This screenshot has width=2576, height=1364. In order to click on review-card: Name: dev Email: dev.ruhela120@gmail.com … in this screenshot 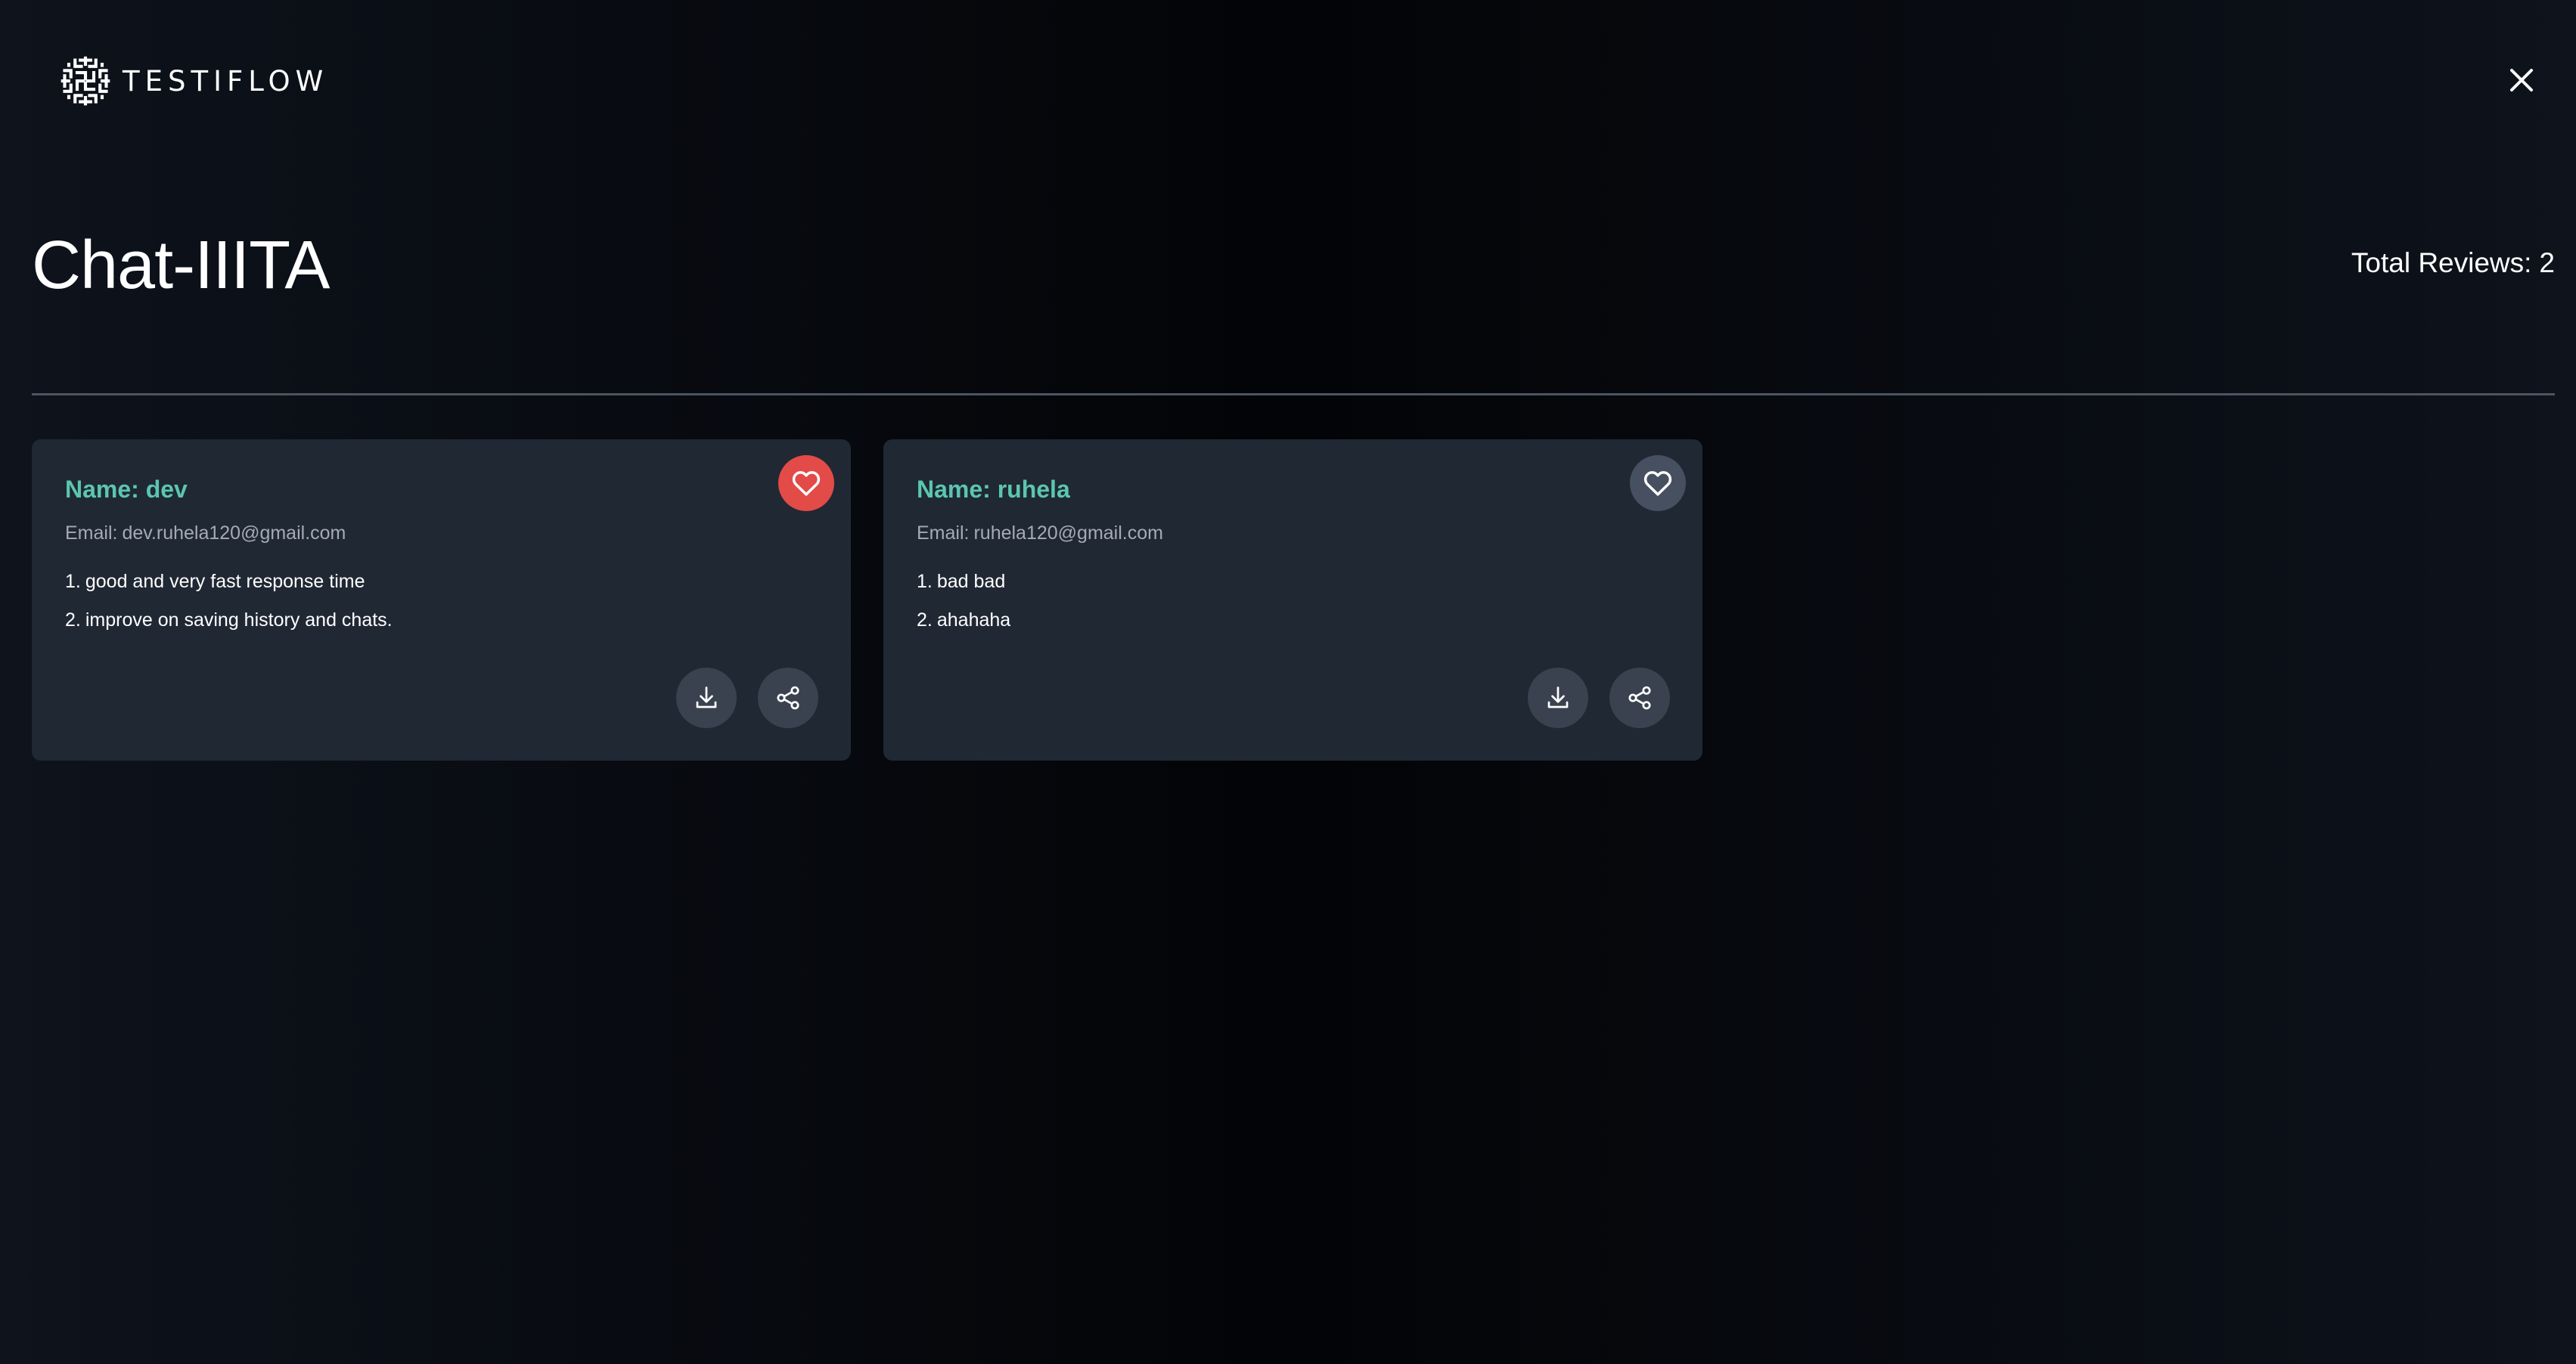, I will do `click(441, 600)`.